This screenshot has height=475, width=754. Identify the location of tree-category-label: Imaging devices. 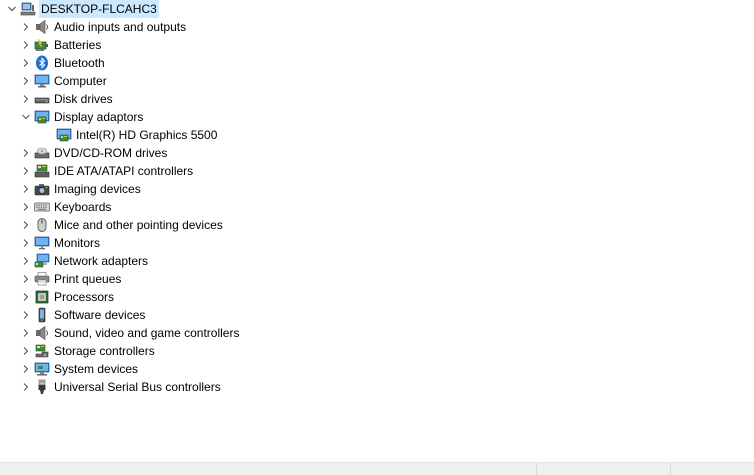
(97, 189).